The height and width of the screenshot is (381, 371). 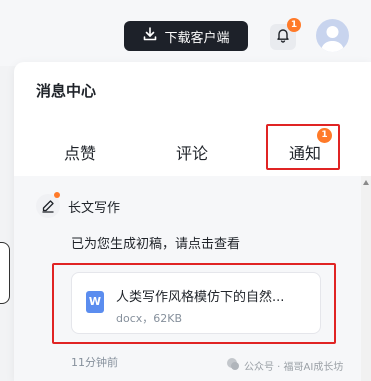 What do you see at coordinates (332, 39) in the screenshot?
I see `avatar-silhouette-icon` at bounding box center [332, 39].